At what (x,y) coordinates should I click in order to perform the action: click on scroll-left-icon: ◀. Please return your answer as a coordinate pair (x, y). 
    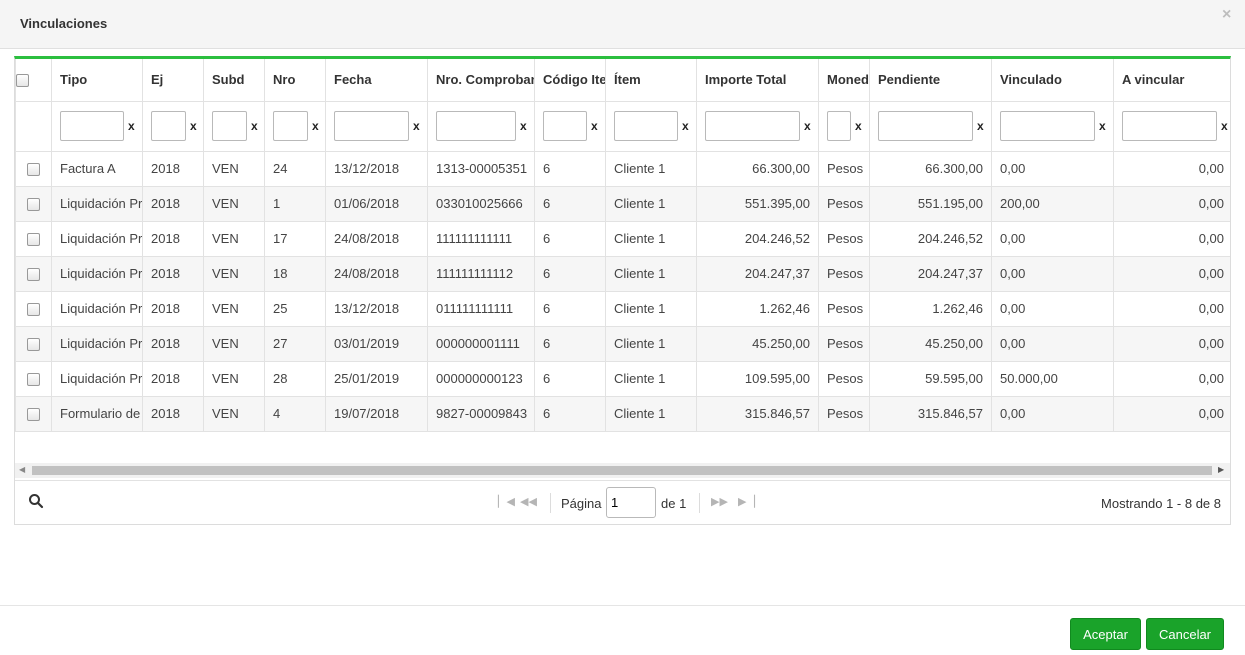
    Looking at the image, I should click on (22, 469).